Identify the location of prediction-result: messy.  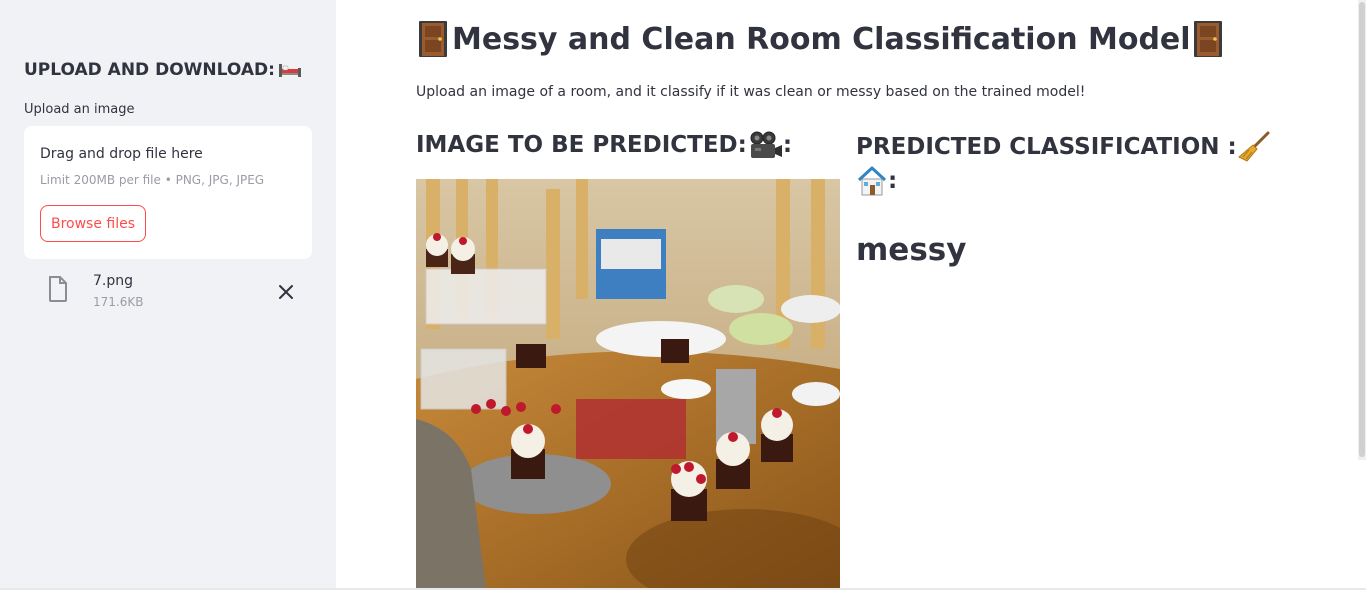
(911, 250).